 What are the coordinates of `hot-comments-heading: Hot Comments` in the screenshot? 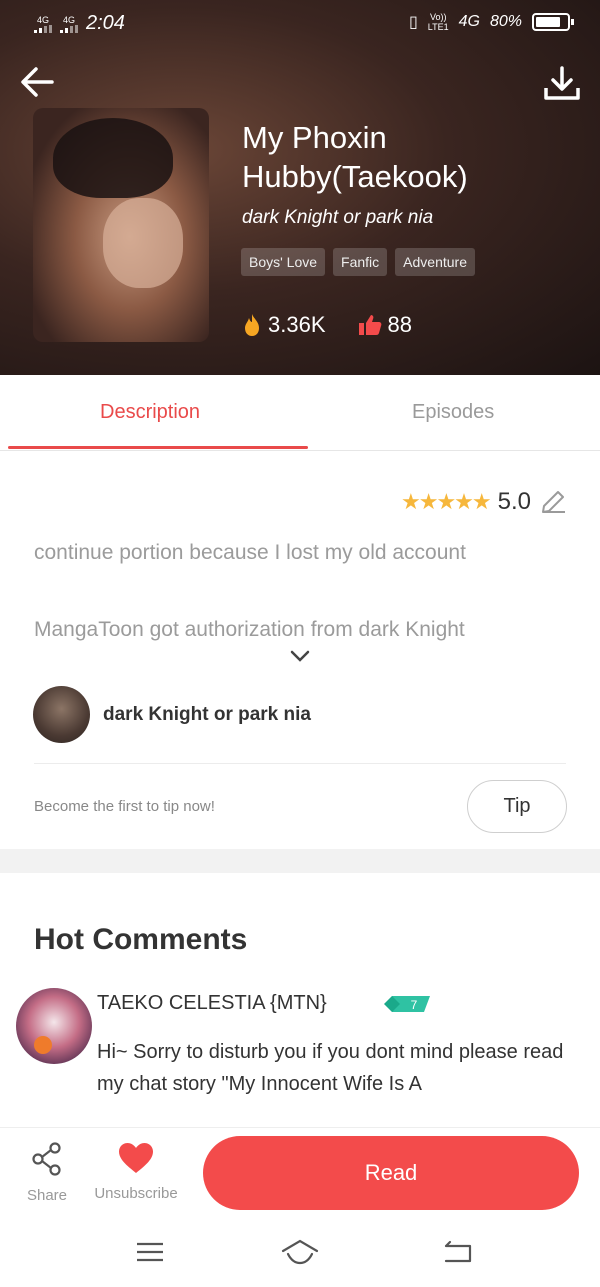 It's located at (141, 939).